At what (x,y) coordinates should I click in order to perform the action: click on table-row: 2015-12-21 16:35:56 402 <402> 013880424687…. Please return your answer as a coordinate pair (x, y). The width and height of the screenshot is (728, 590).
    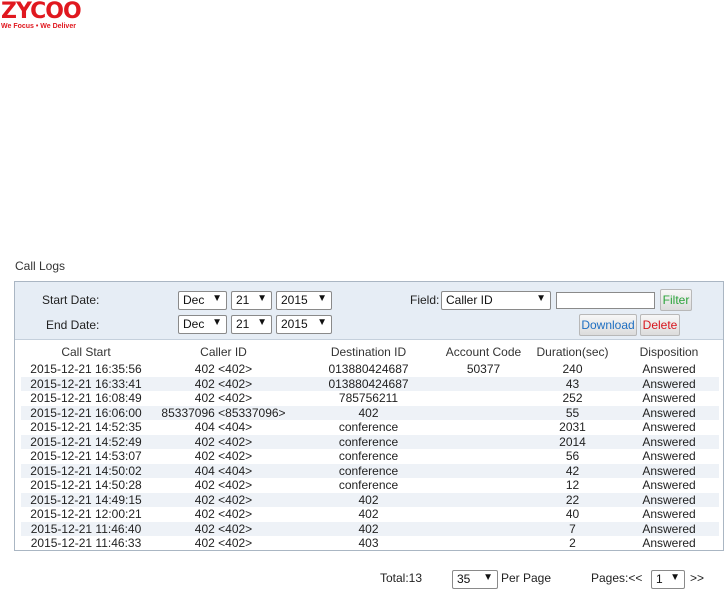
    Looking at the image, I should click on (370, 369).